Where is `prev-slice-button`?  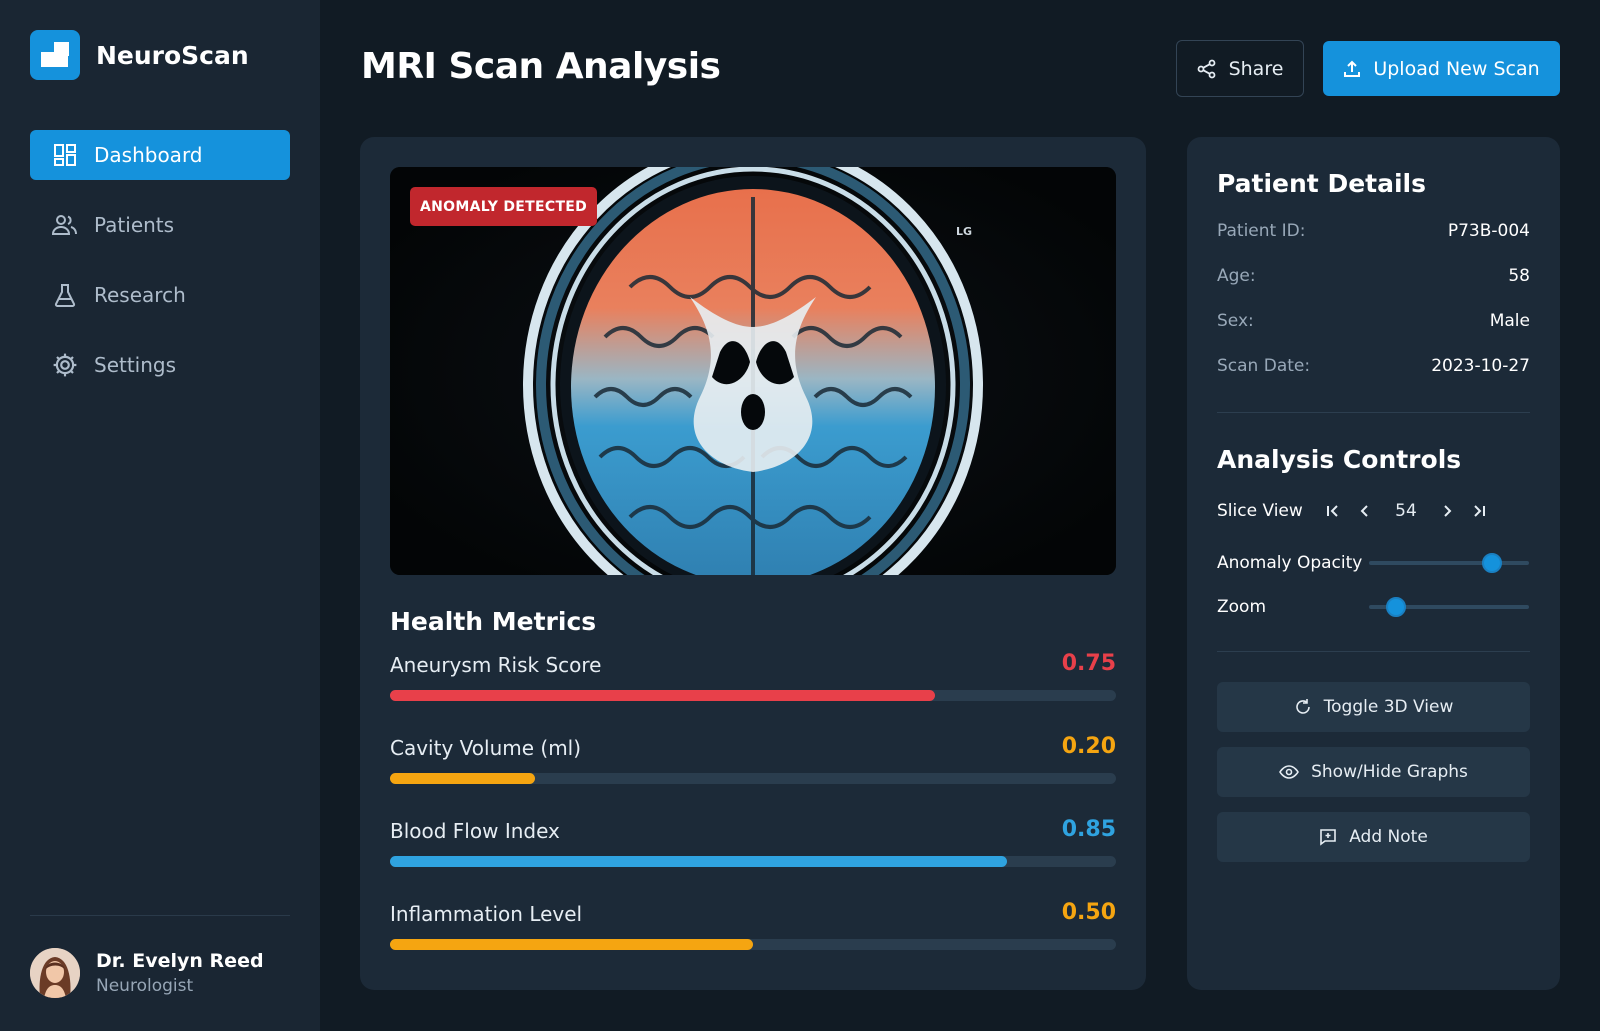
prev-slice-button is located at coordinates (1365, 511).